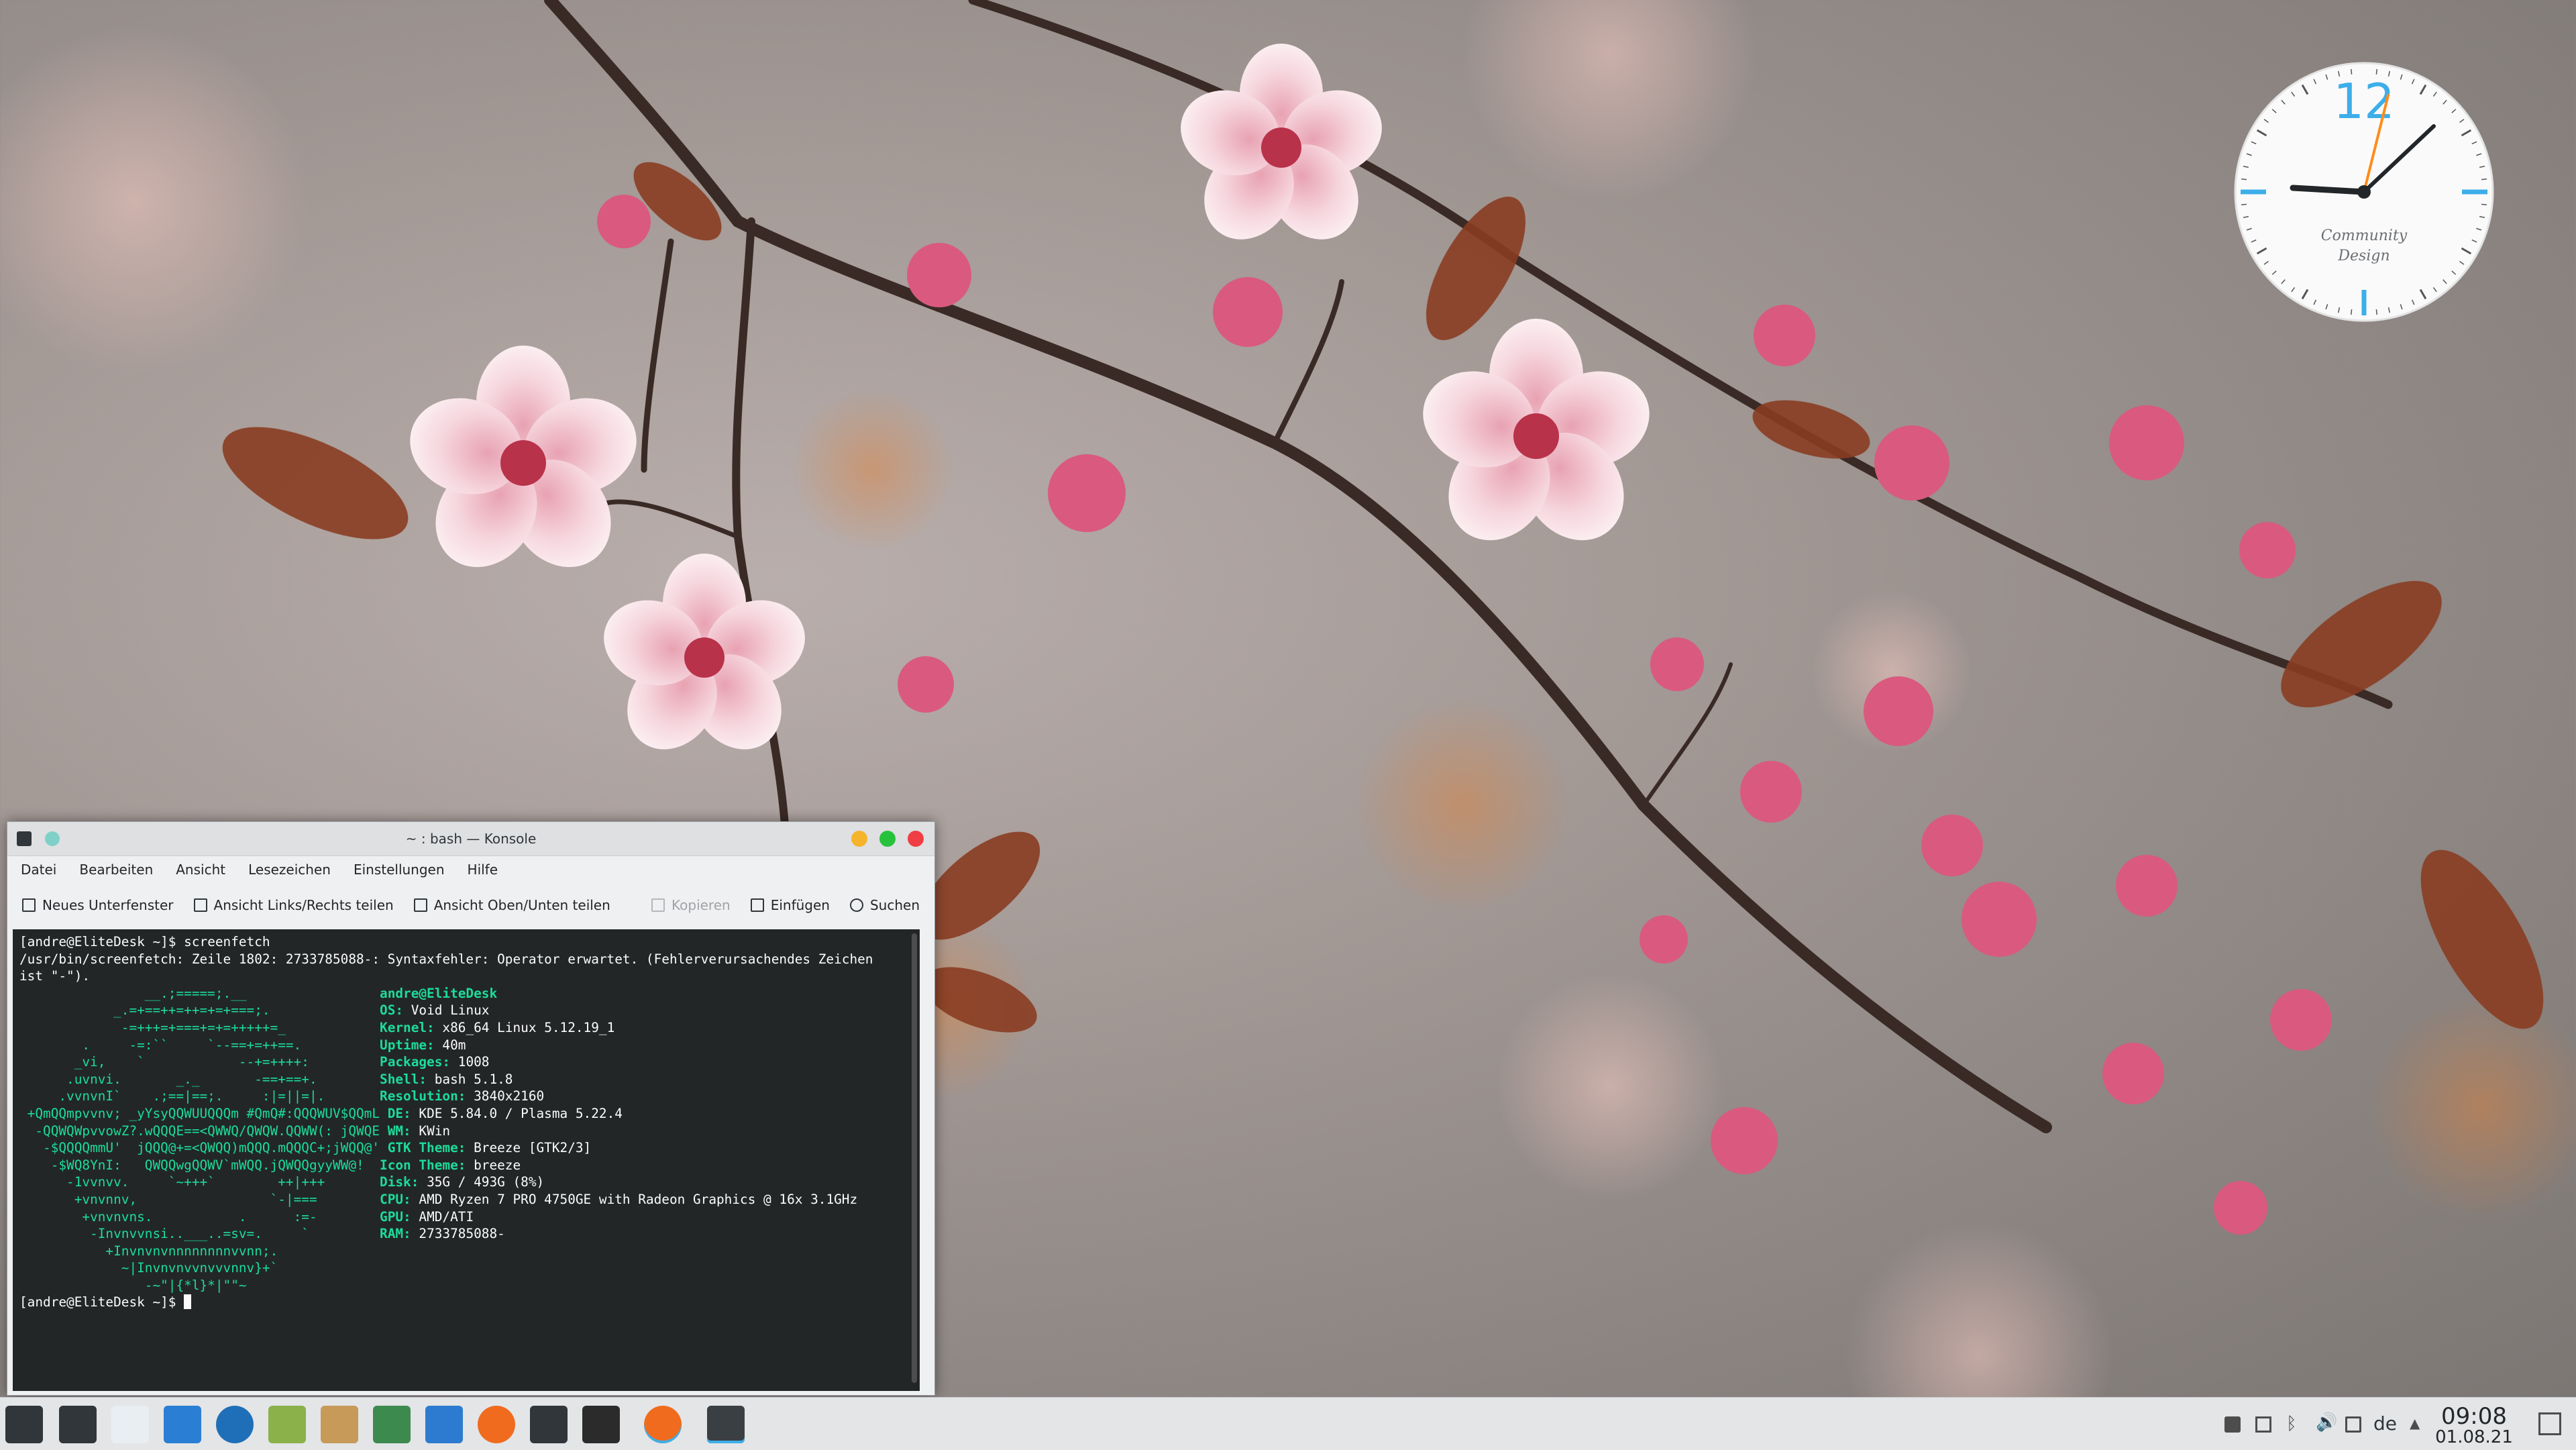 The height and width of the screenshot is (1450, 2576). Describe the element at coordinates (78, 1424) in the screenshot. I see `terminal-icon` at that location.